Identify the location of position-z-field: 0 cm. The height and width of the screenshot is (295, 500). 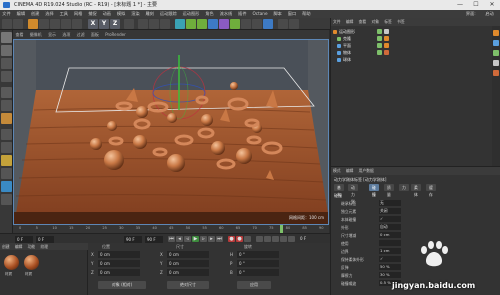
(119, 272).